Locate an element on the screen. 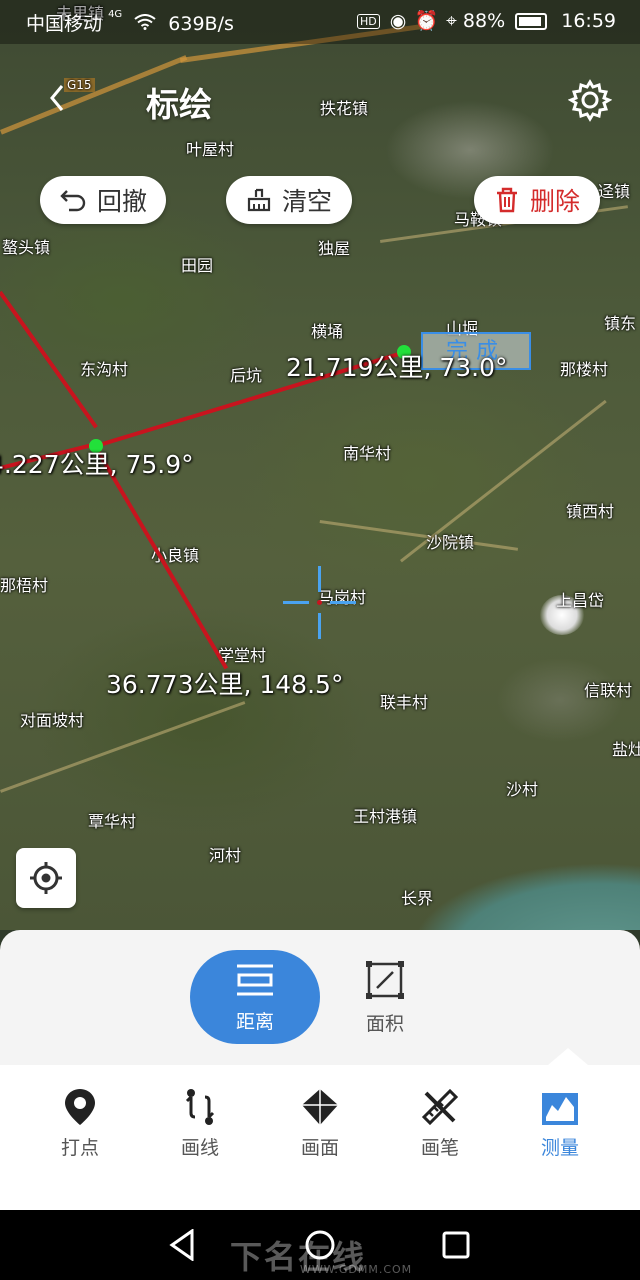 The width and height of the screenshot is (640, 1280). undo-icon is located at coordinates (73, 201).